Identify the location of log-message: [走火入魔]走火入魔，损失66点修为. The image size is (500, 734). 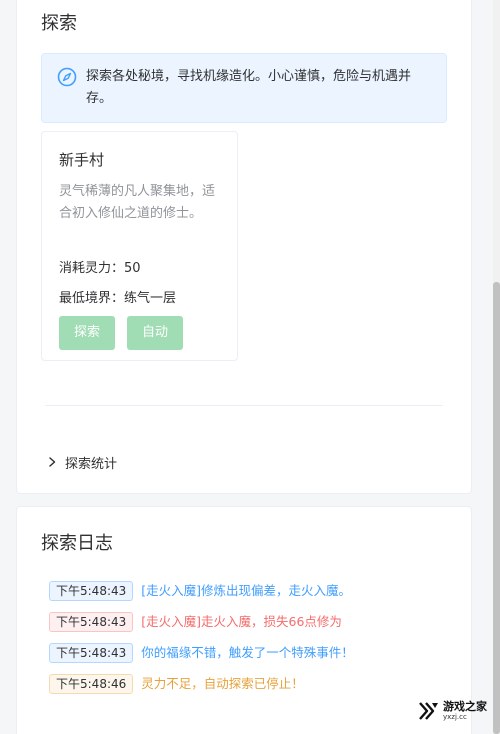
(241, 621).